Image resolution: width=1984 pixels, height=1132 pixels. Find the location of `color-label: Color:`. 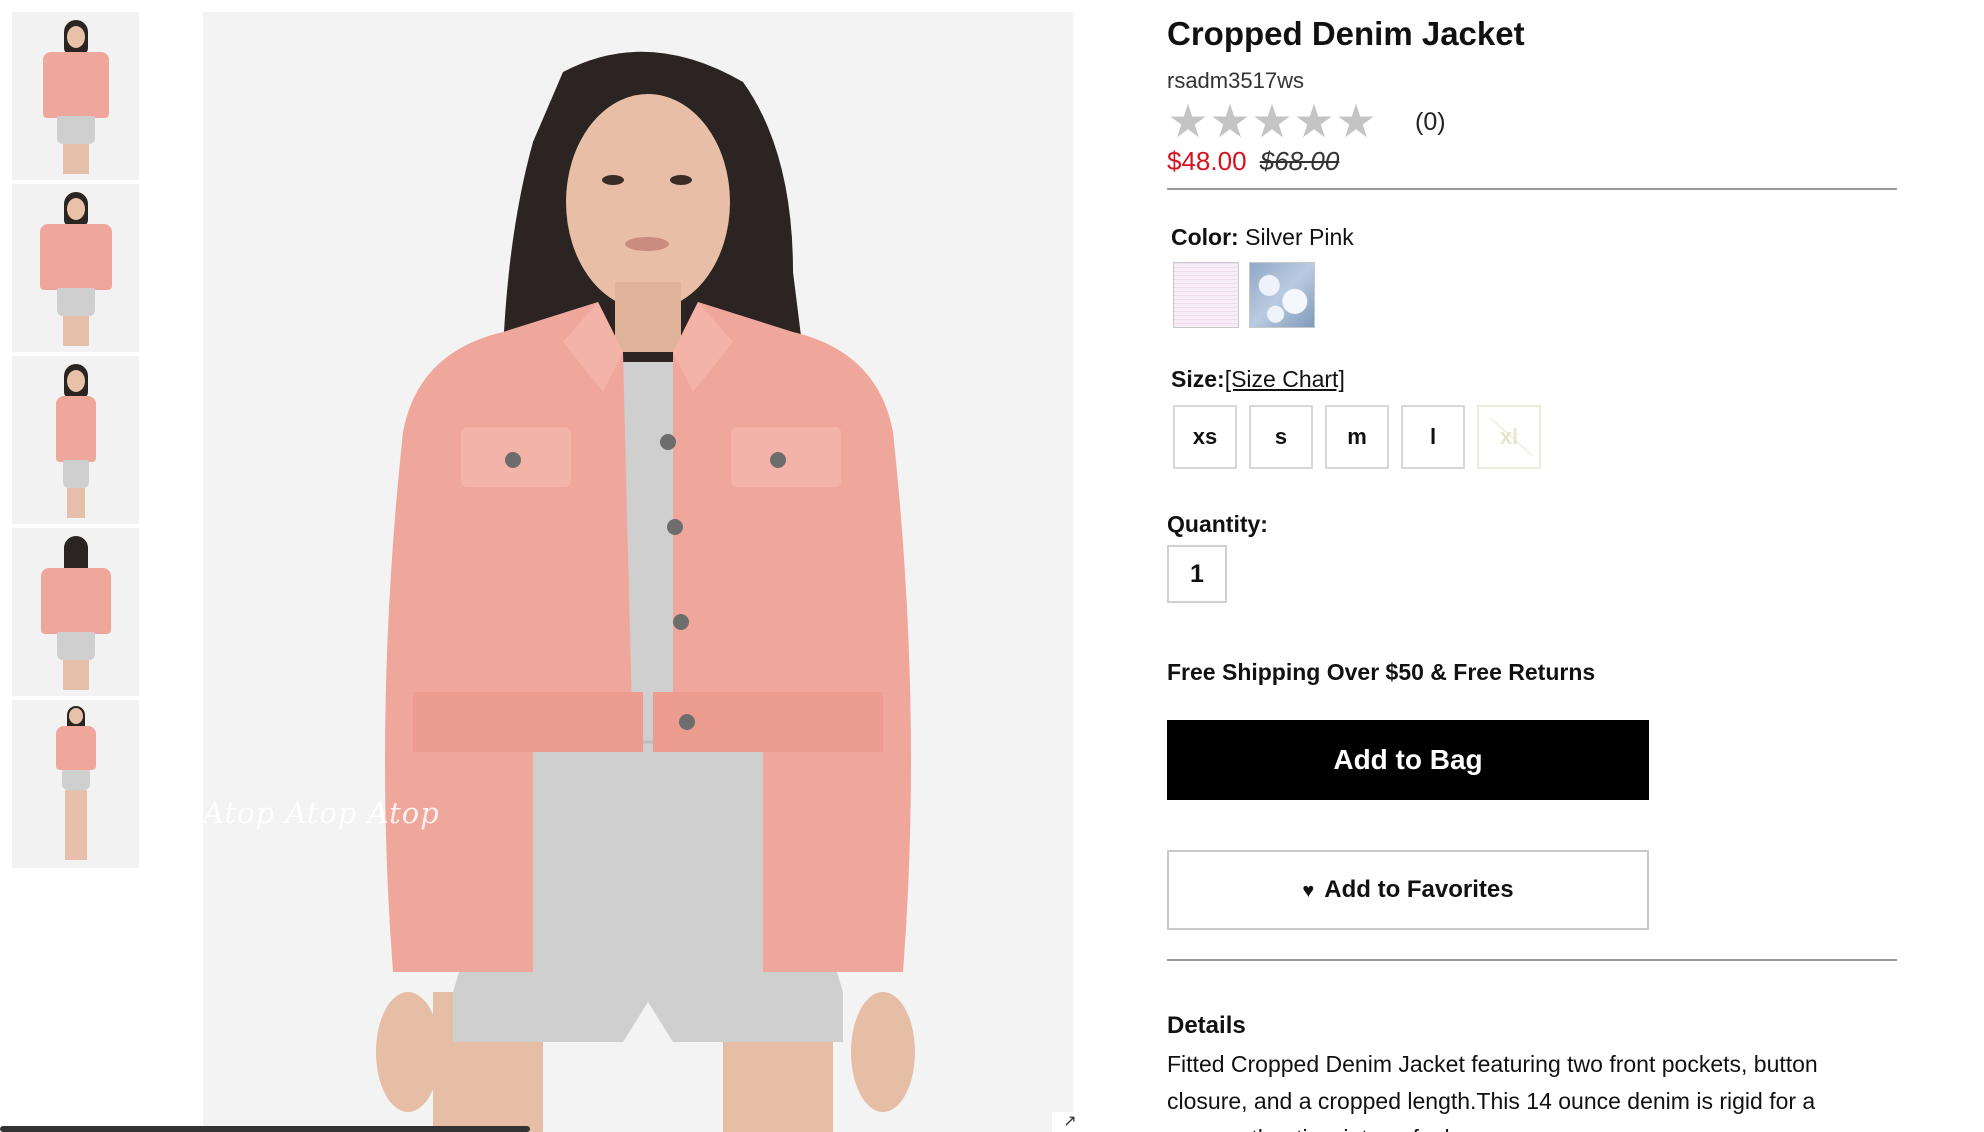

color-label: Color: is located at coordinates (1205, 237).